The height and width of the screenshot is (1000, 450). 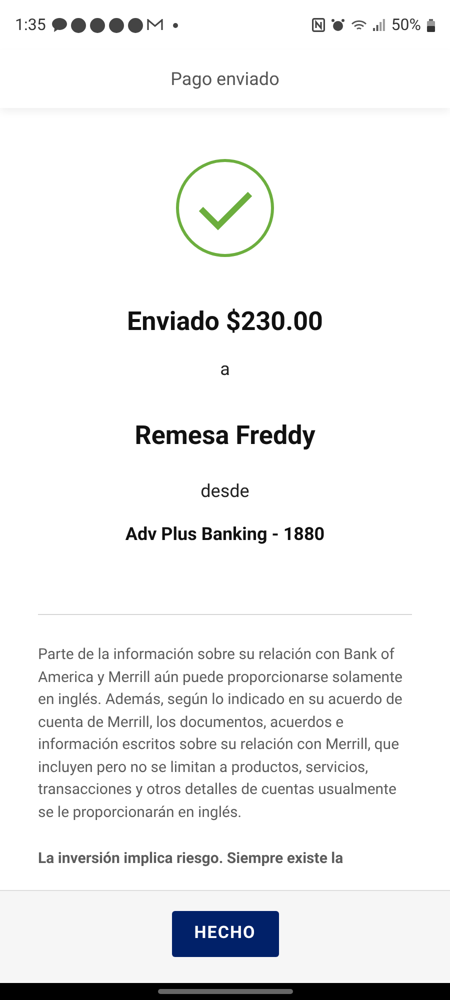 What do you see at coordinates (225, 436) in the screenshot?
I see `recipient-name: Remesa Freddy` at bounding box center [225, 436].